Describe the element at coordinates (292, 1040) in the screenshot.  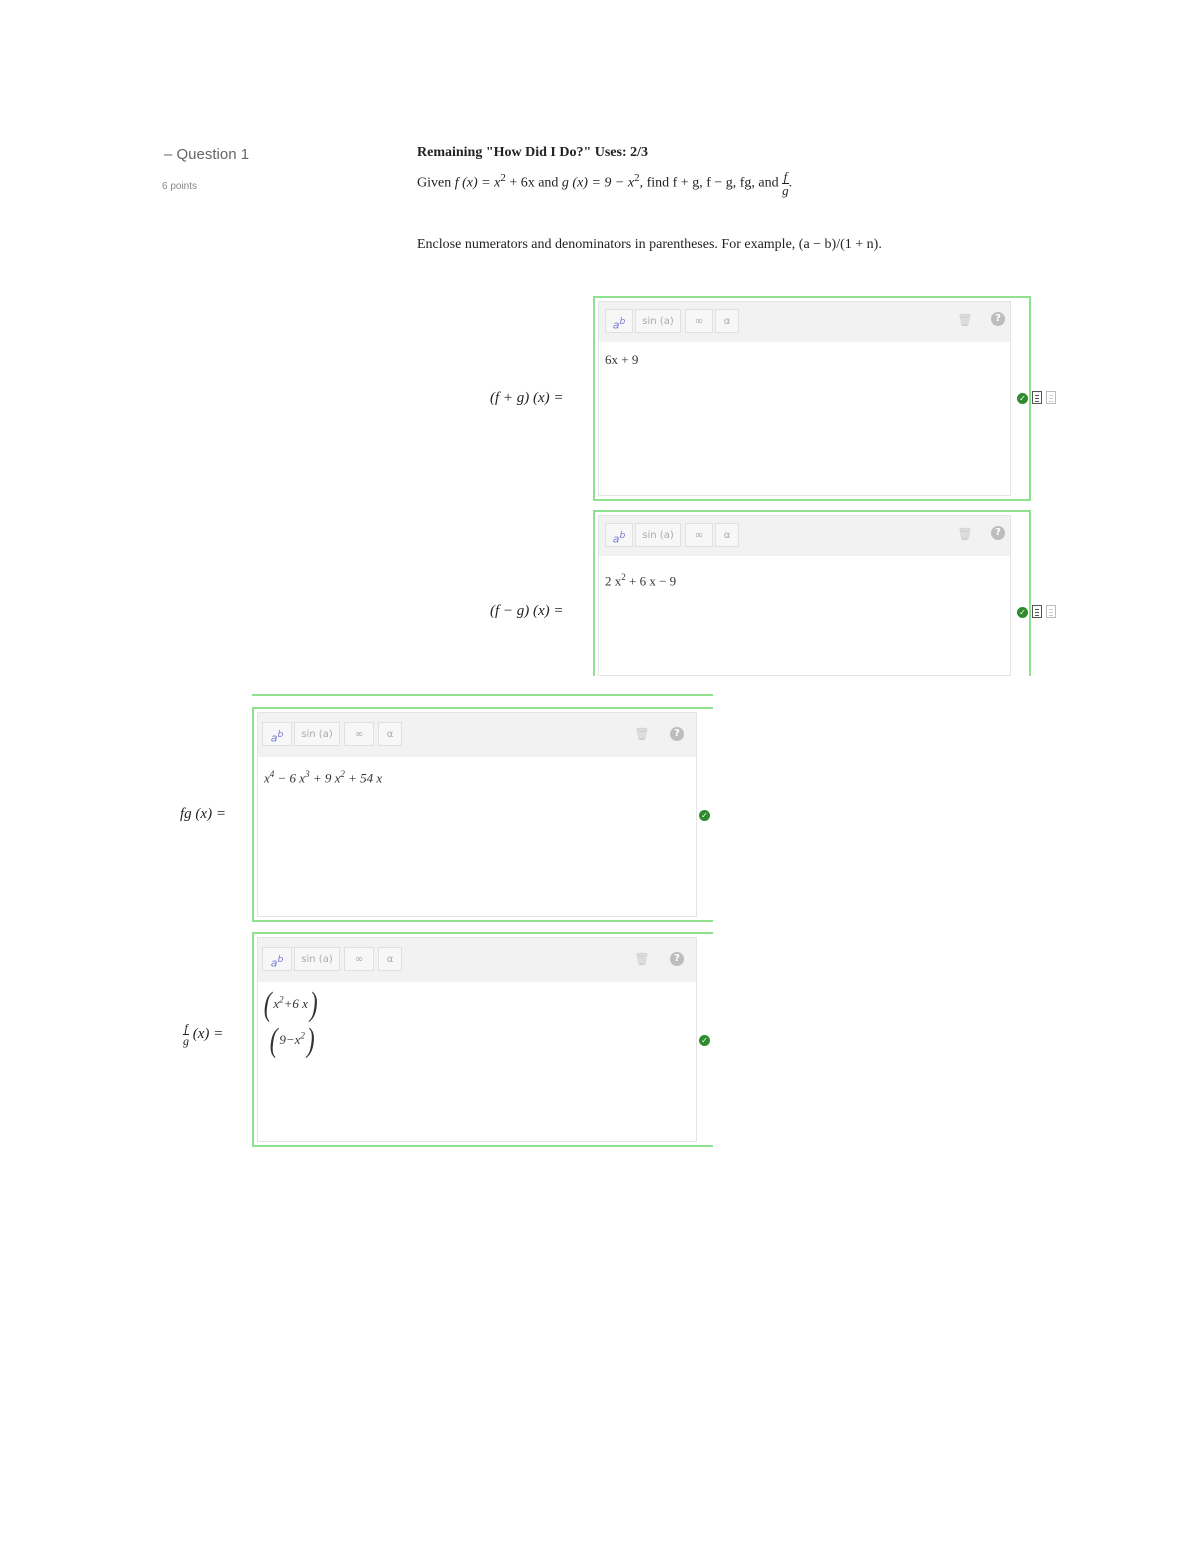
I see `quotient-denominator: (9−x2)` at that location.